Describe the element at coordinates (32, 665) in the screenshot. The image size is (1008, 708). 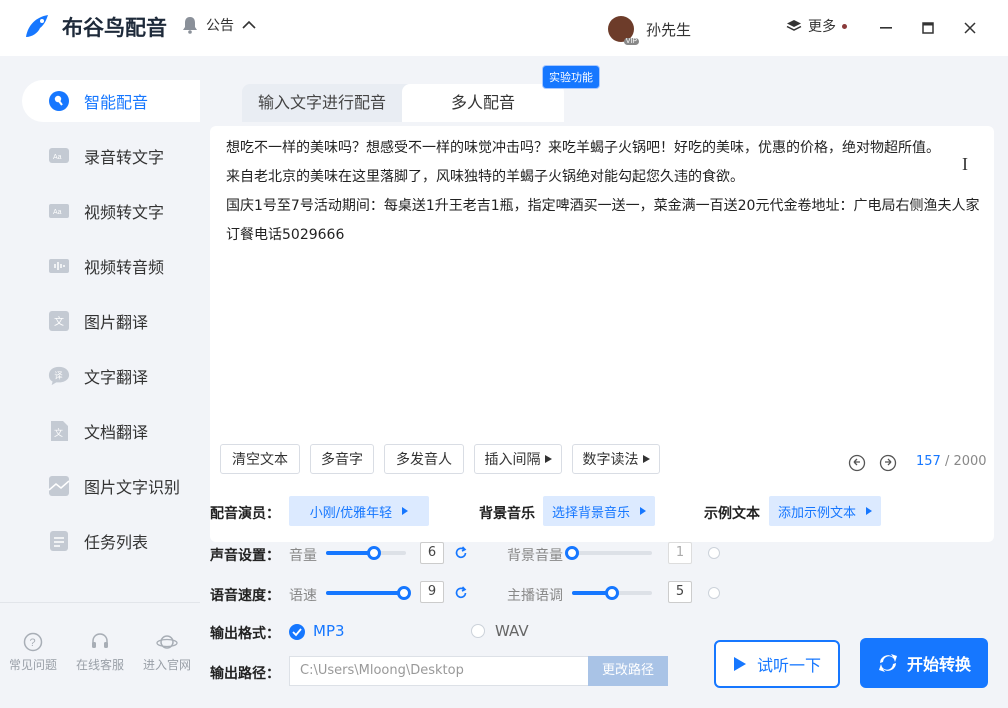
I see `faq-label: 常见问题` at that location.